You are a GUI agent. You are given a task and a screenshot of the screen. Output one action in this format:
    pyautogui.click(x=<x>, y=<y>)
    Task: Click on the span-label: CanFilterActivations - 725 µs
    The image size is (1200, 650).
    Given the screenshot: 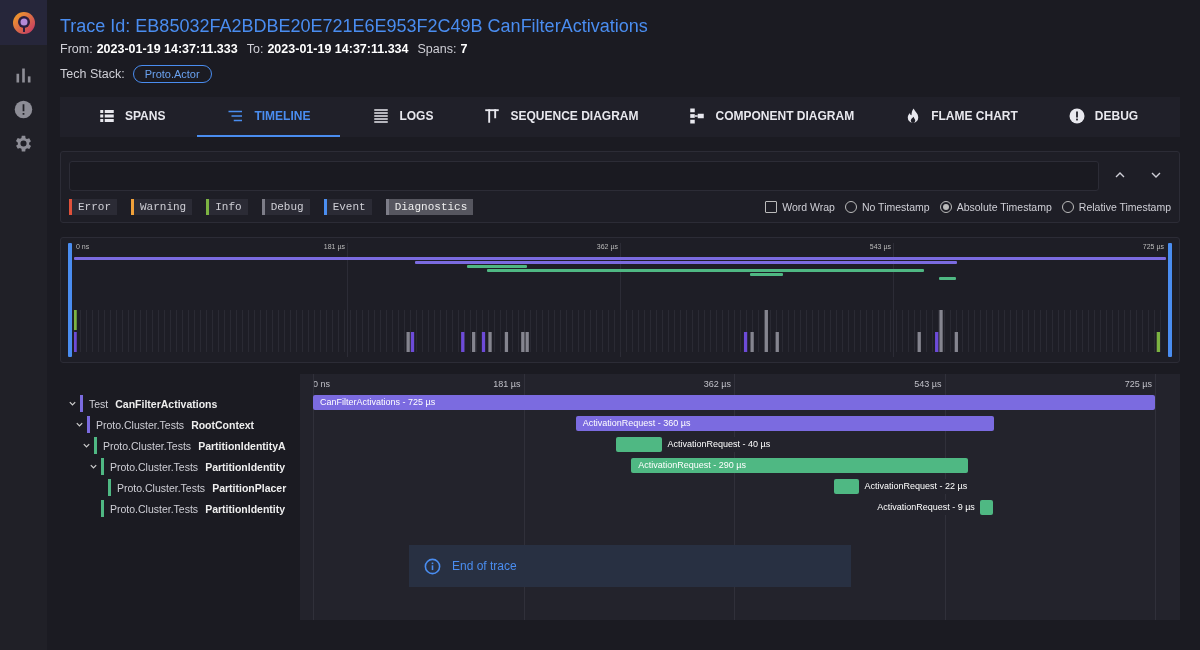 What is the action you would take?
    pyautogui.click(x=377, y=402)
    